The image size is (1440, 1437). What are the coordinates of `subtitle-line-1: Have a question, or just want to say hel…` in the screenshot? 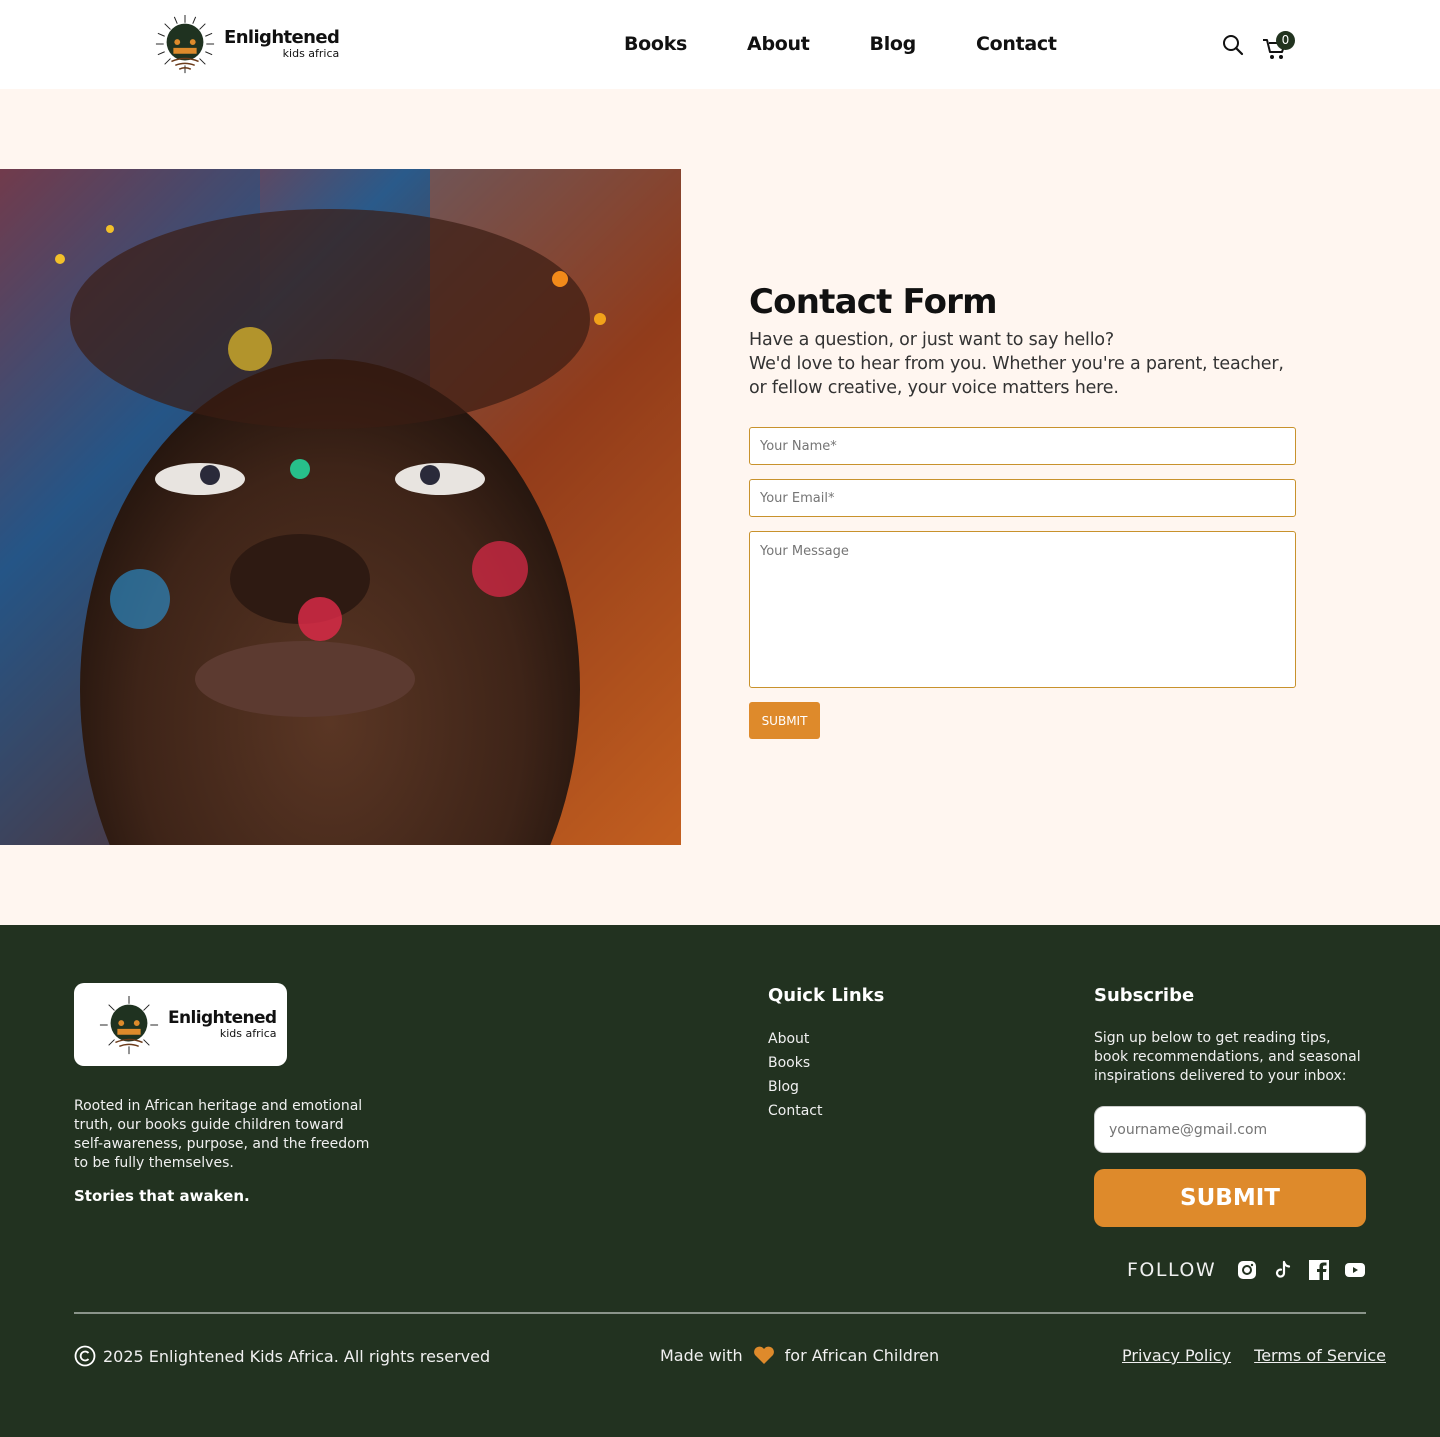 It's located at (931, 340).